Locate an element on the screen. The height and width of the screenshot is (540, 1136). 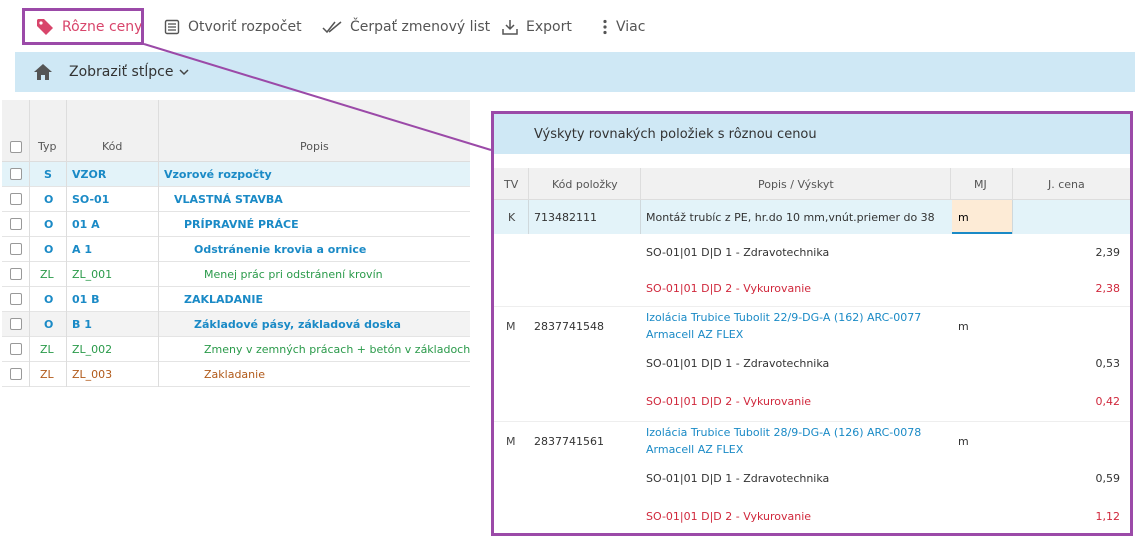
header-typ: Typ is located at coordinates (47, 146).